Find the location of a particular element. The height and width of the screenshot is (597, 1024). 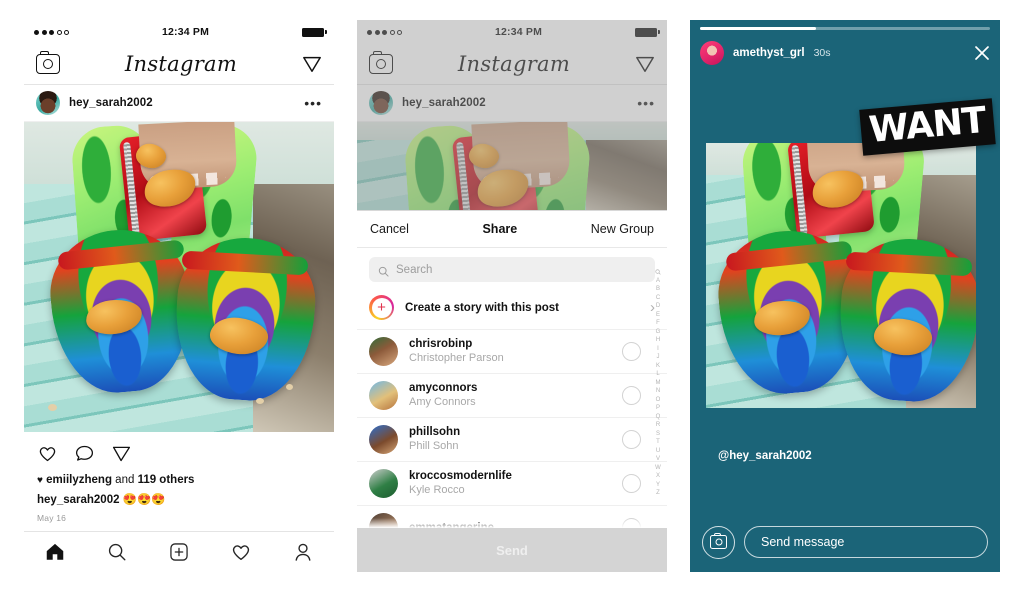

alpha-letter: Z is located at coordinates (658, 493).